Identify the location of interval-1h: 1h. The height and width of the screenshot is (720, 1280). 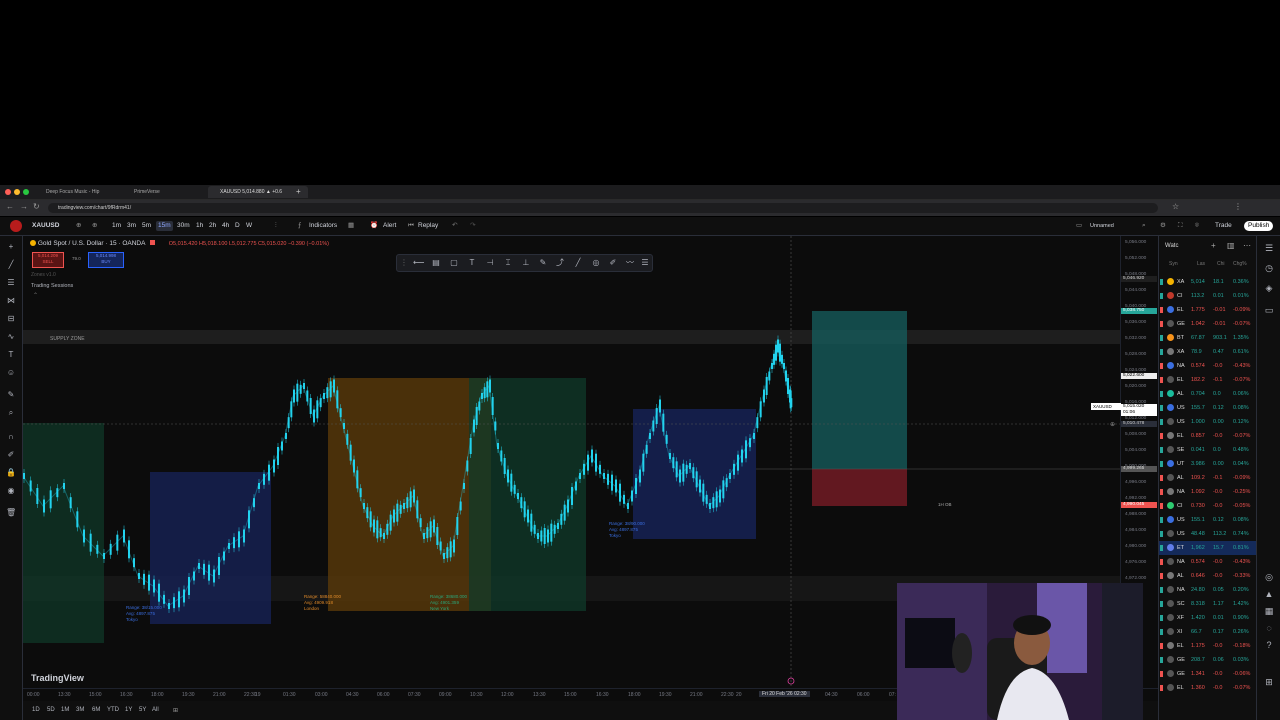
(199, 226).